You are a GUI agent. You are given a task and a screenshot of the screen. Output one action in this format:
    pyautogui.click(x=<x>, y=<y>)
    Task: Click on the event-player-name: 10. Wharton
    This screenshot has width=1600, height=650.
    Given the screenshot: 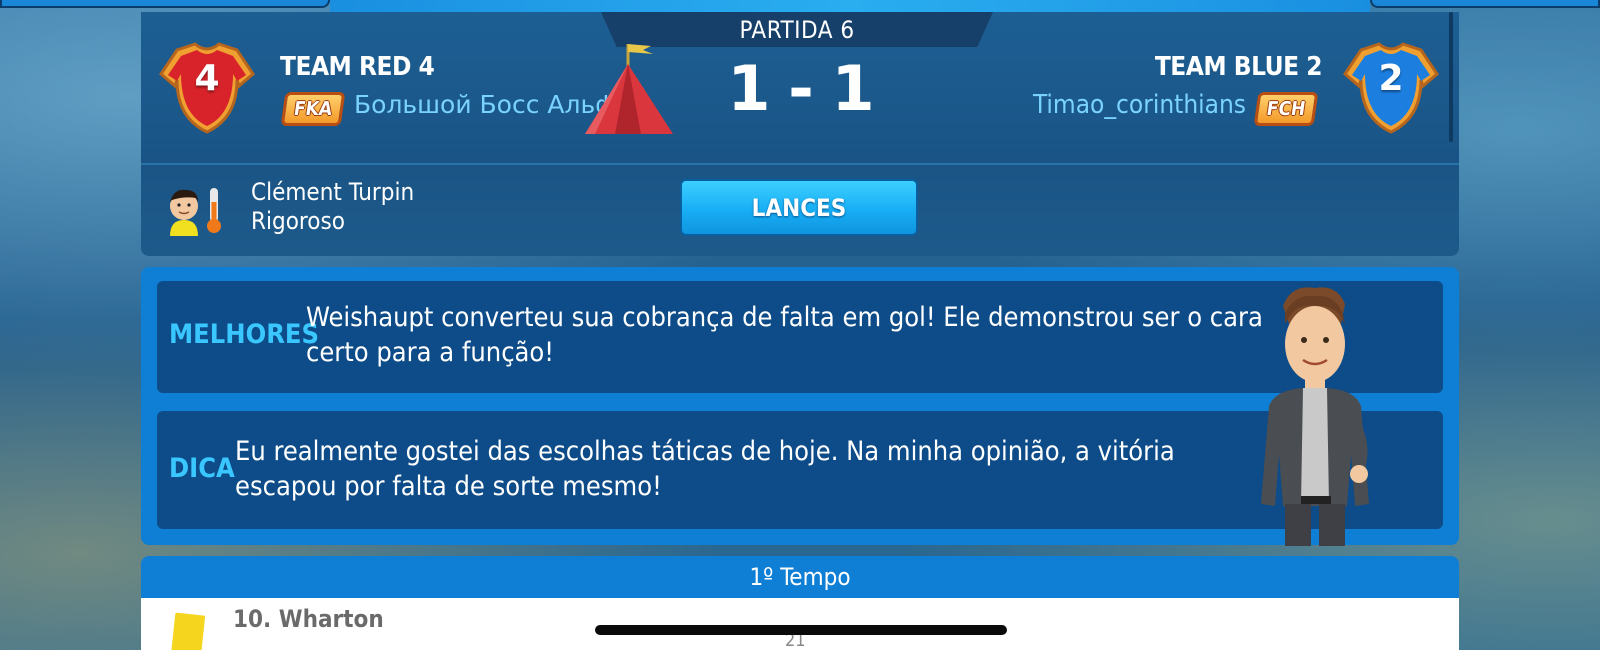 What is the action you would take?
    pyautogui.click(x=308, y=619)
    